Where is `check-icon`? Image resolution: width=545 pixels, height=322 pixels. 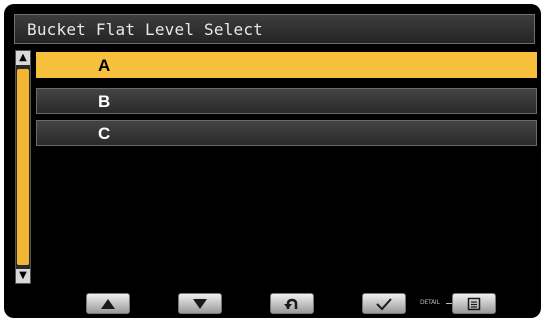
check-icon is located at coordinates (384, 304).